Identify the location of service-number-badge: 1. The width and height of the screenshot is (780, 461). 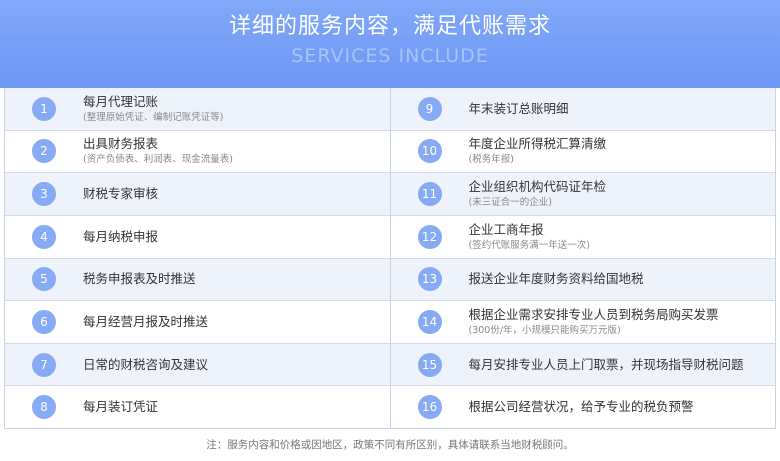
(44, 108).